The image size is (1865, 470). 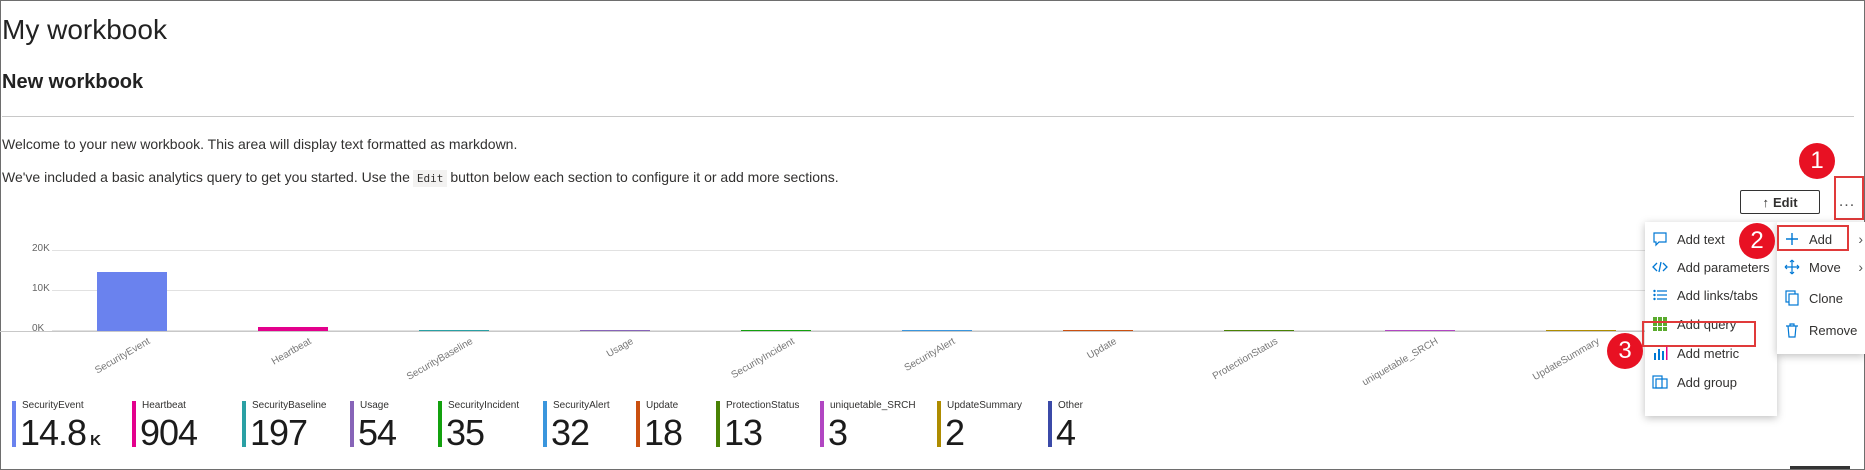 I want to click on callout-badge-1: 1, so click(x=1817, y=161).